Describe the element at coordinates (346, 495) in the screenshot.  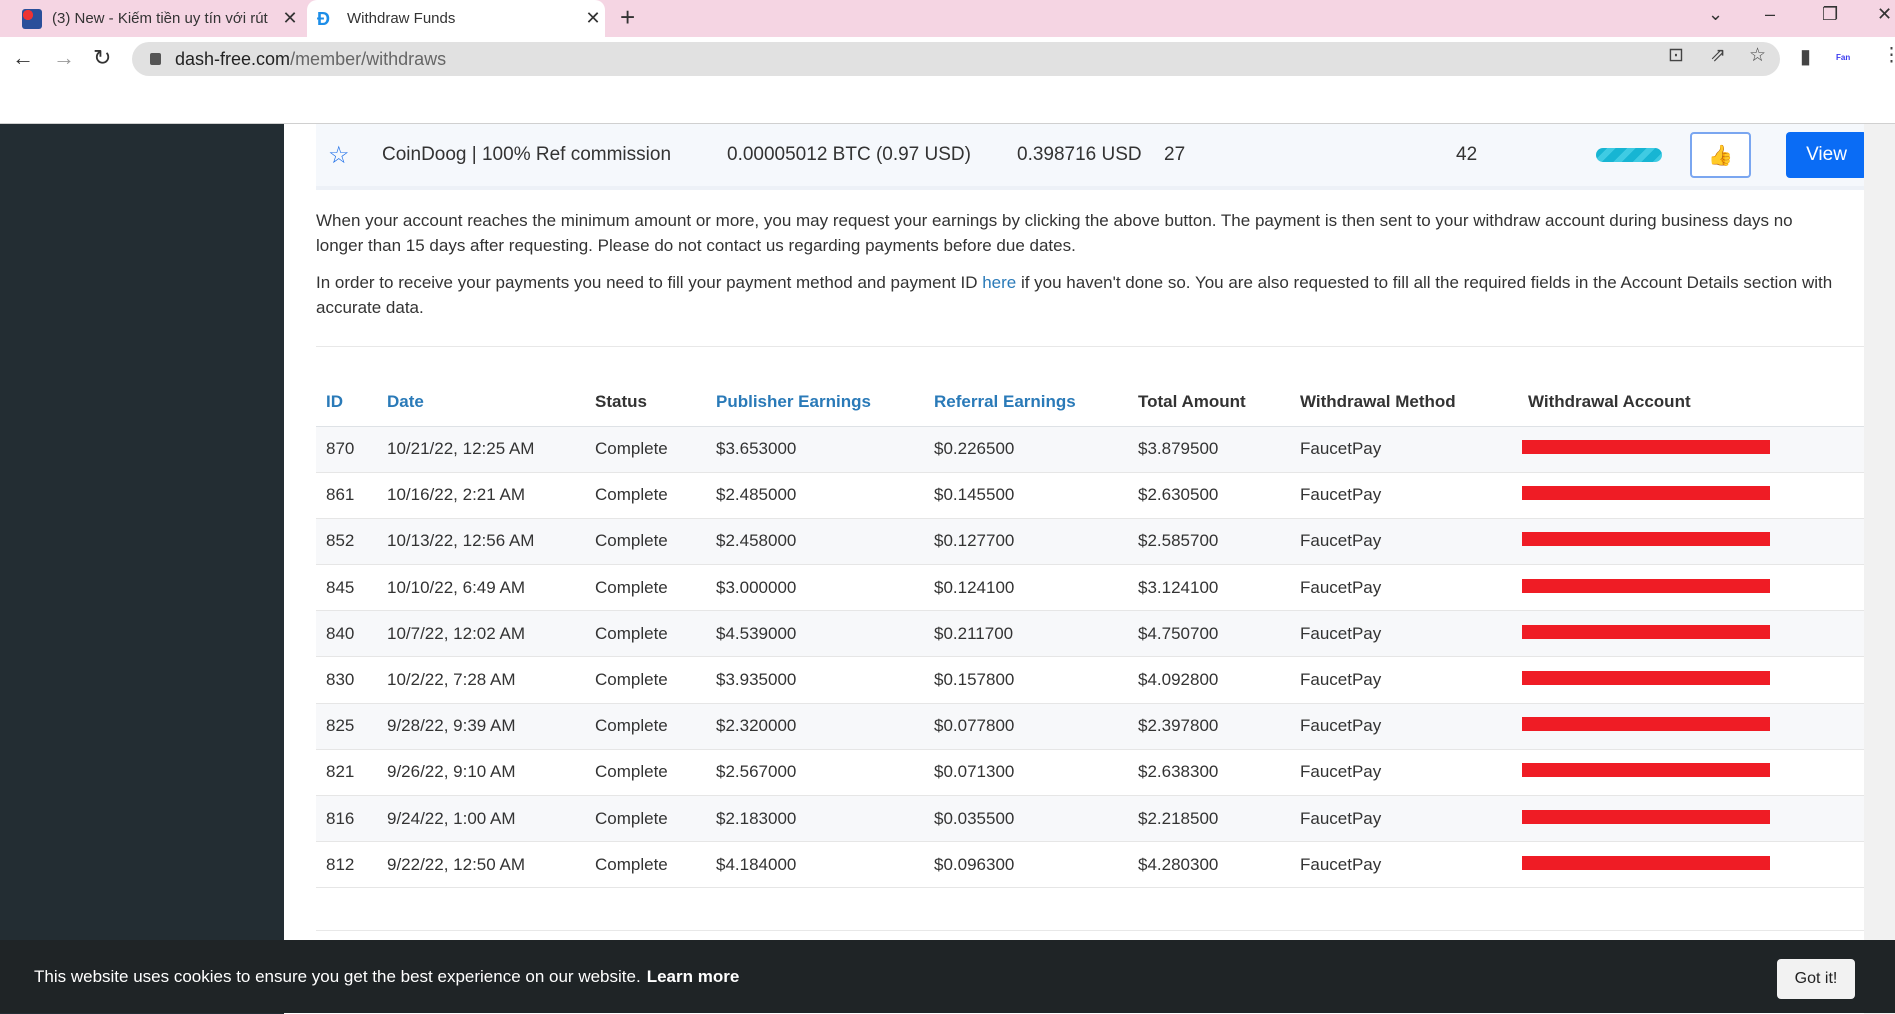
I see `cell-id: 861` at that location.